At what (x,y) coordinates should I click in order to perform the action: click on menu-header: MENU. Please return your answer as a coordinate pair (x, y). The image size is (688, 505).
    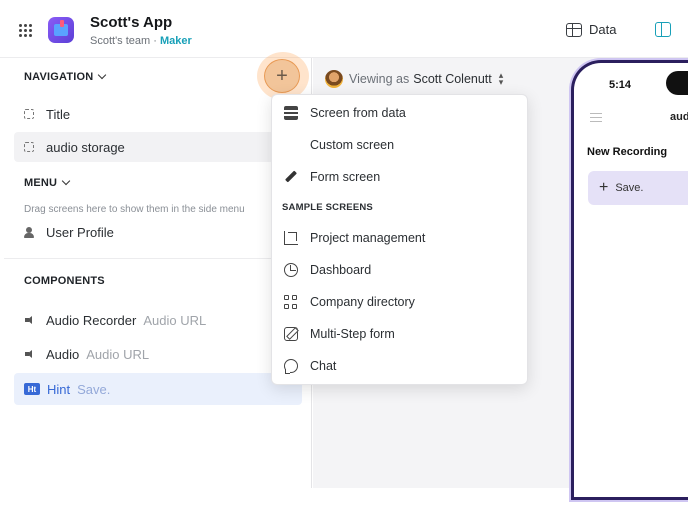
    Looking at the image, I should click on (47, 182).